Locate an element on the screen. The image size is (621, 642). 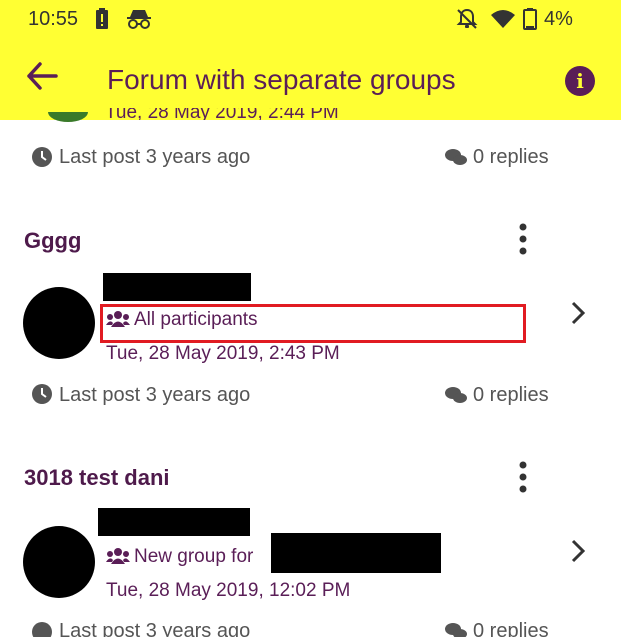
wifi-icon is located at coordinates (503, 21).